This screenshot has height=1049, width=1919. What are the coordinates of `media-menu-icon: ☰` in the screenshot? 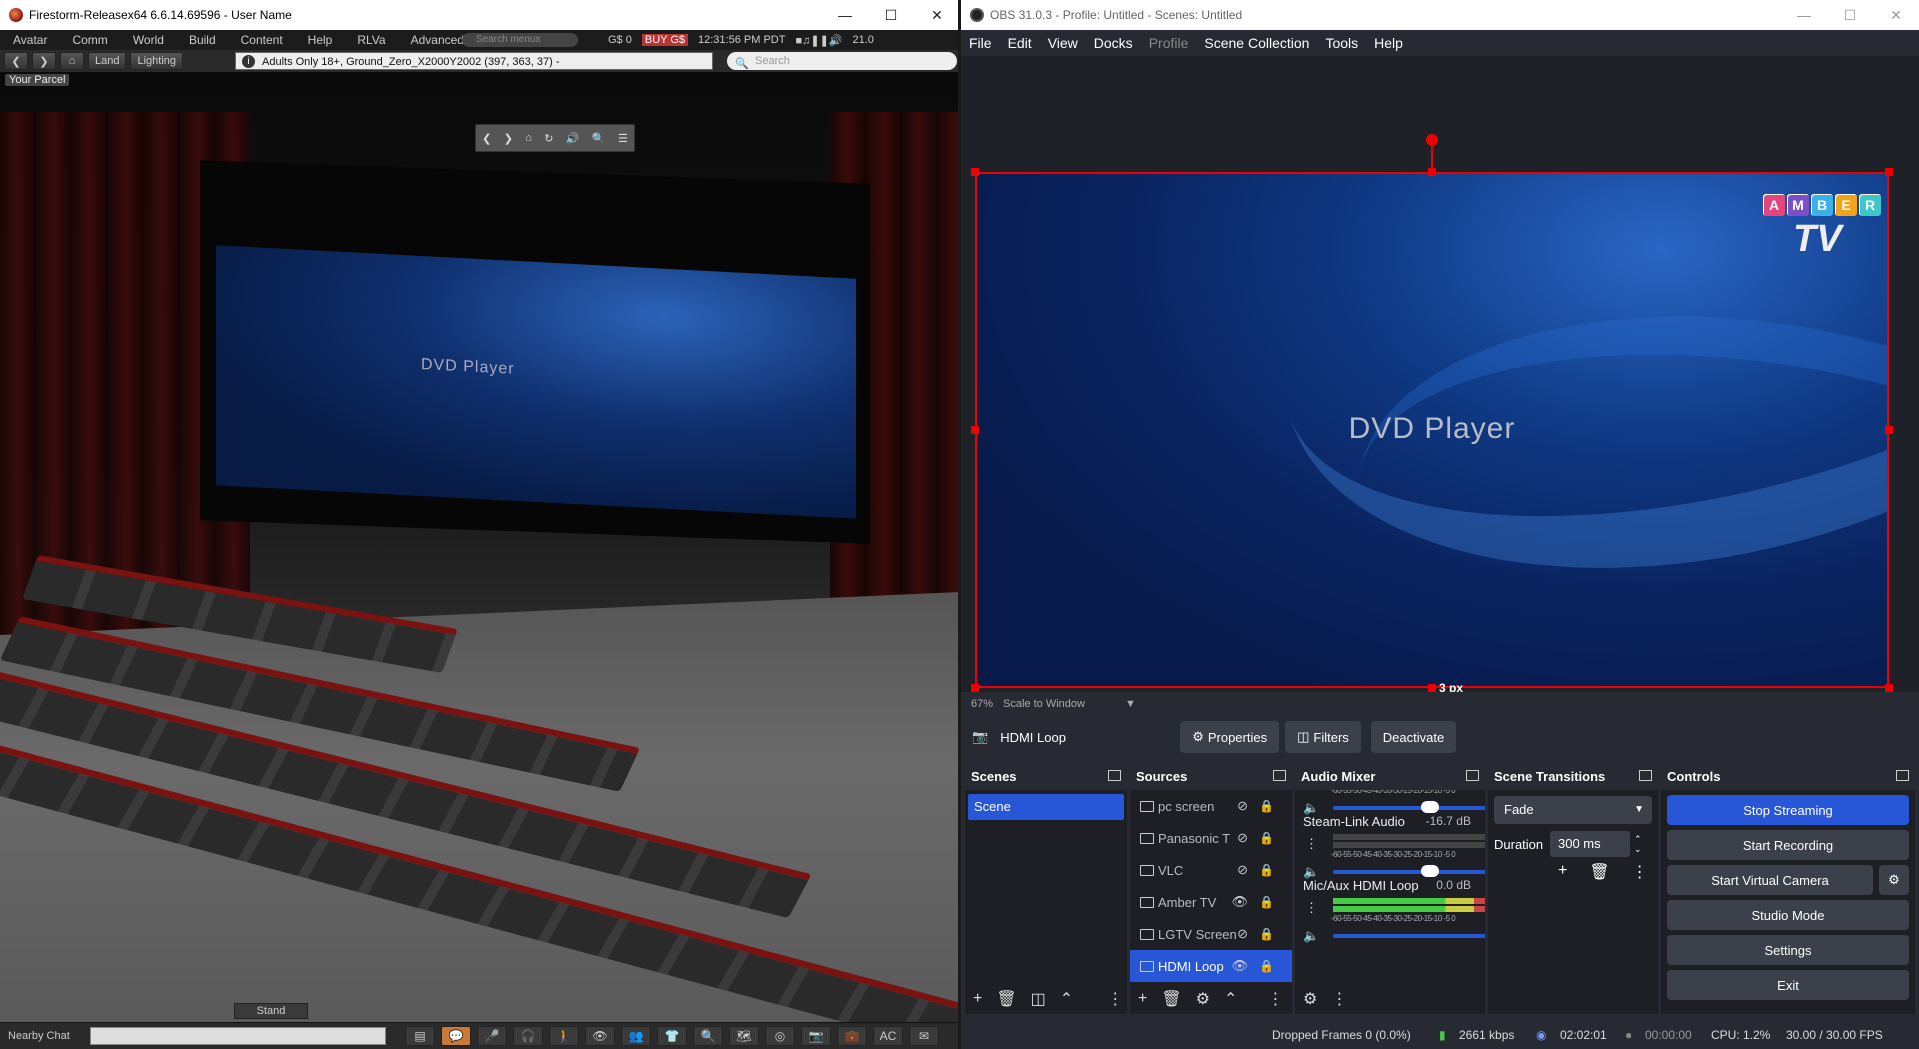 It's located at (623, 138).